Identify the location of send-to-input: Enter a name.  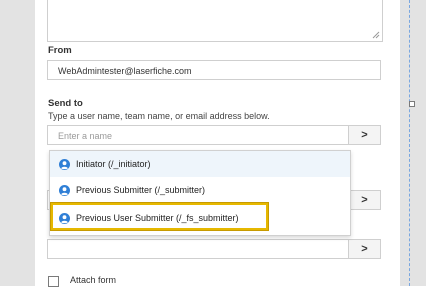
(198, 135).